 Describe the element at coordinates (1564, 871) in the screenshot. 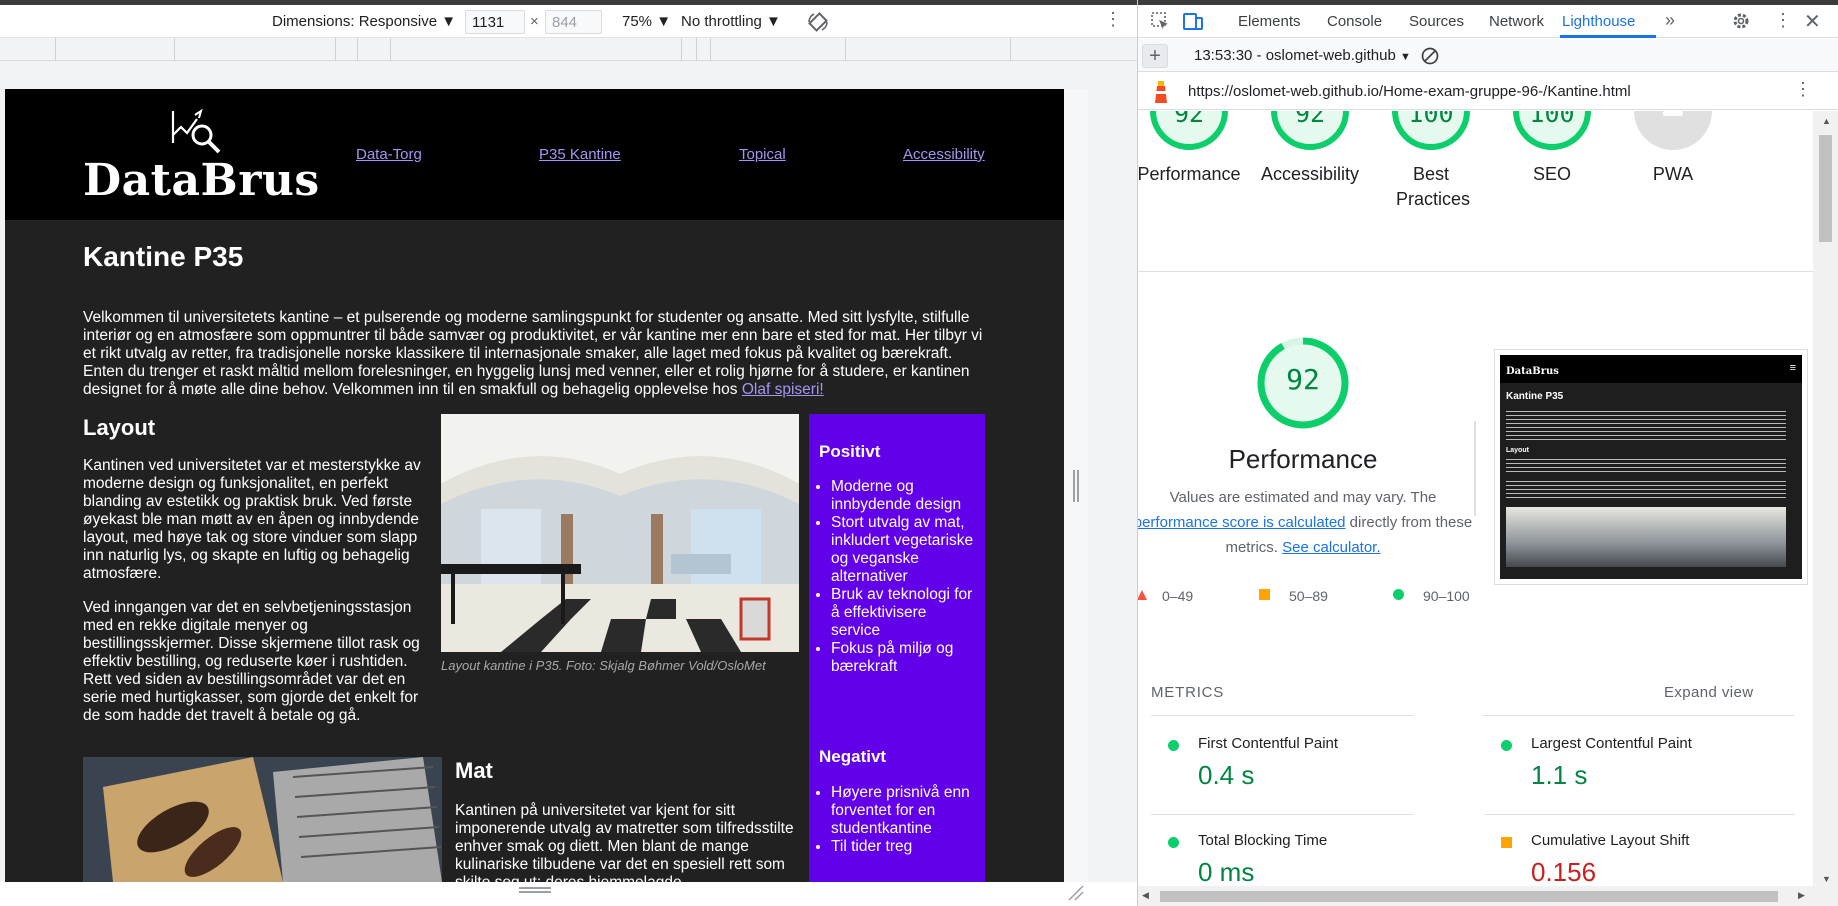

I see `metric-value: 0.156` at that location.